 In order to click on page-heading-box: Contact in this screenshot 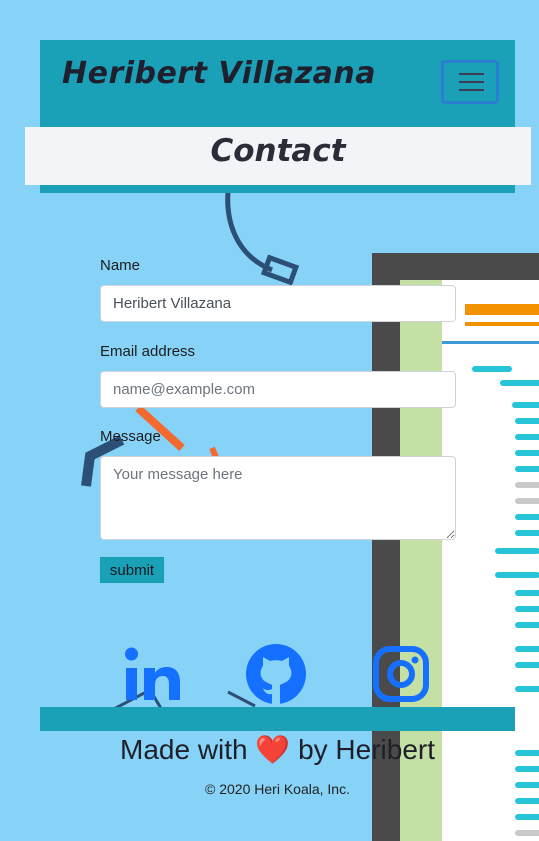, I will do `click(278, 156)`.